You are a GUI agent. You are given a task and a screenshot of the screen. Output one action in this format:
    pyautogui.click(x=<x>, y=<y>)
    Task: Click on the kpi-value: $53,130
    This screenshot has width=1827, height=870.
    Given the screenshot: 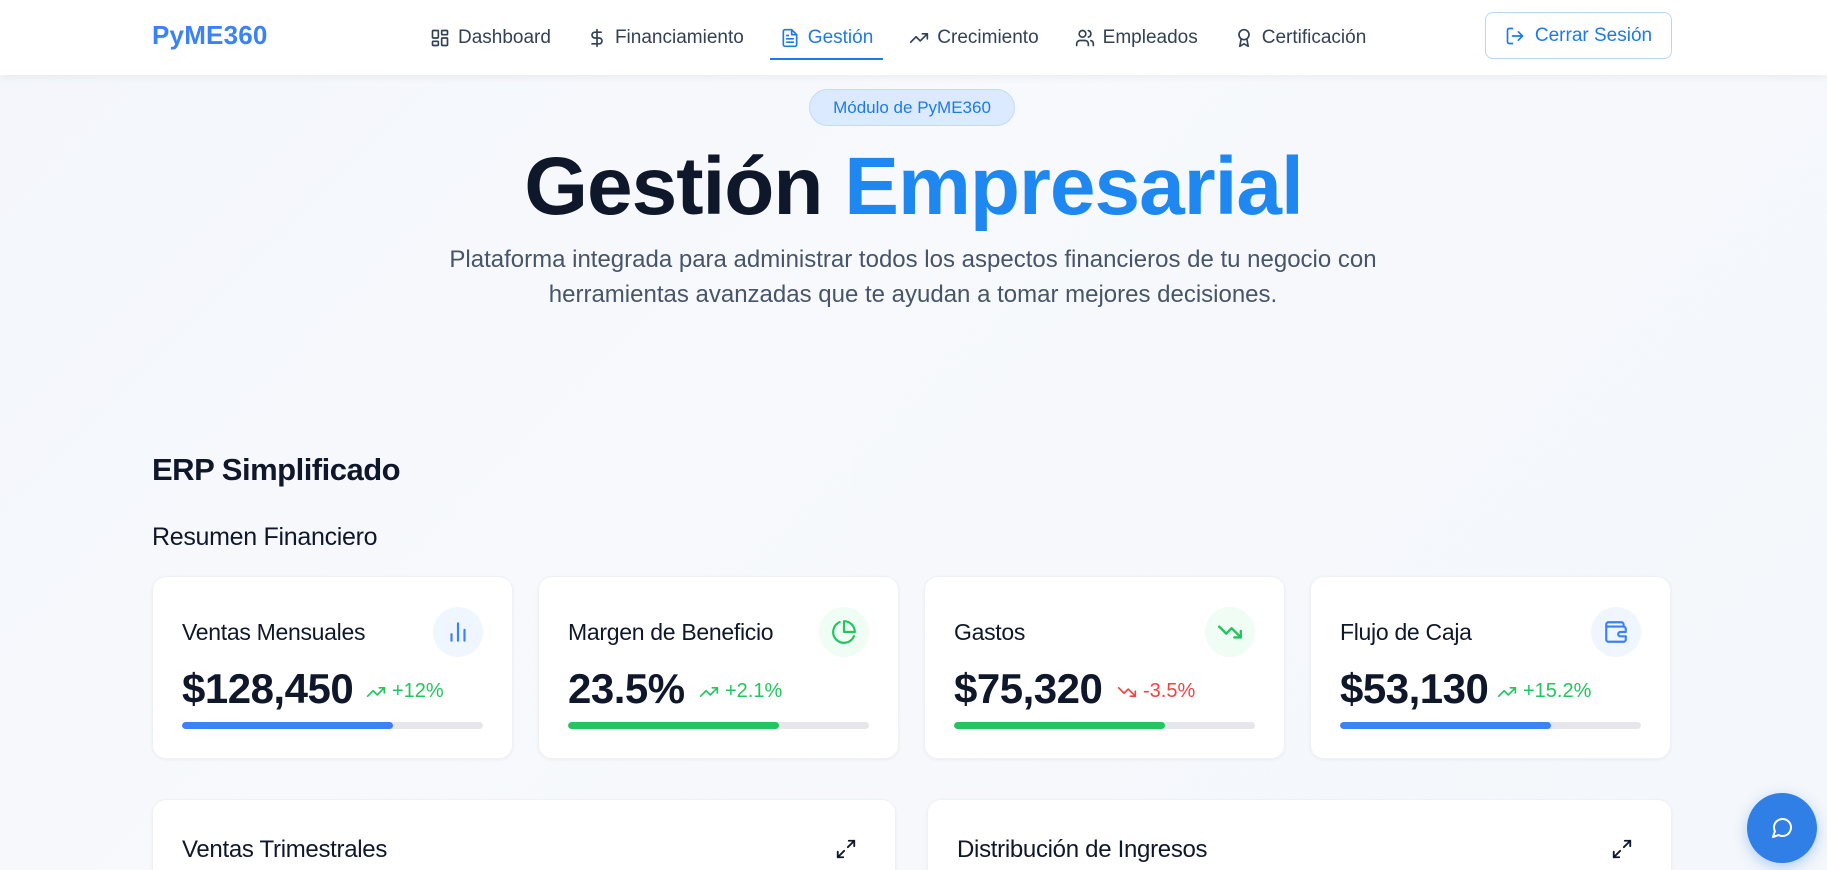 What is the action you would take?
    pyautogui.click(x=1414, y=688)
    